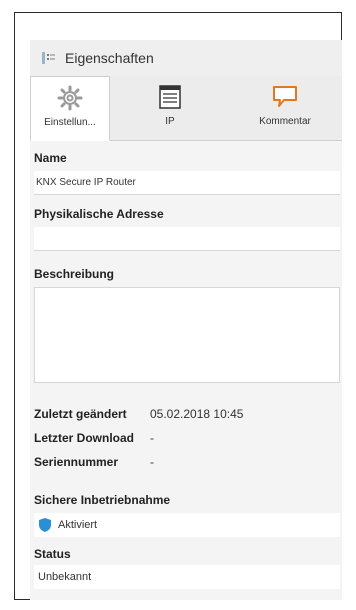 The width and height of the screenshot is (356, 610). Describe the element at coordinates (187, 577) in the screenshot. I see `status-value: Unbekannt` at that location.